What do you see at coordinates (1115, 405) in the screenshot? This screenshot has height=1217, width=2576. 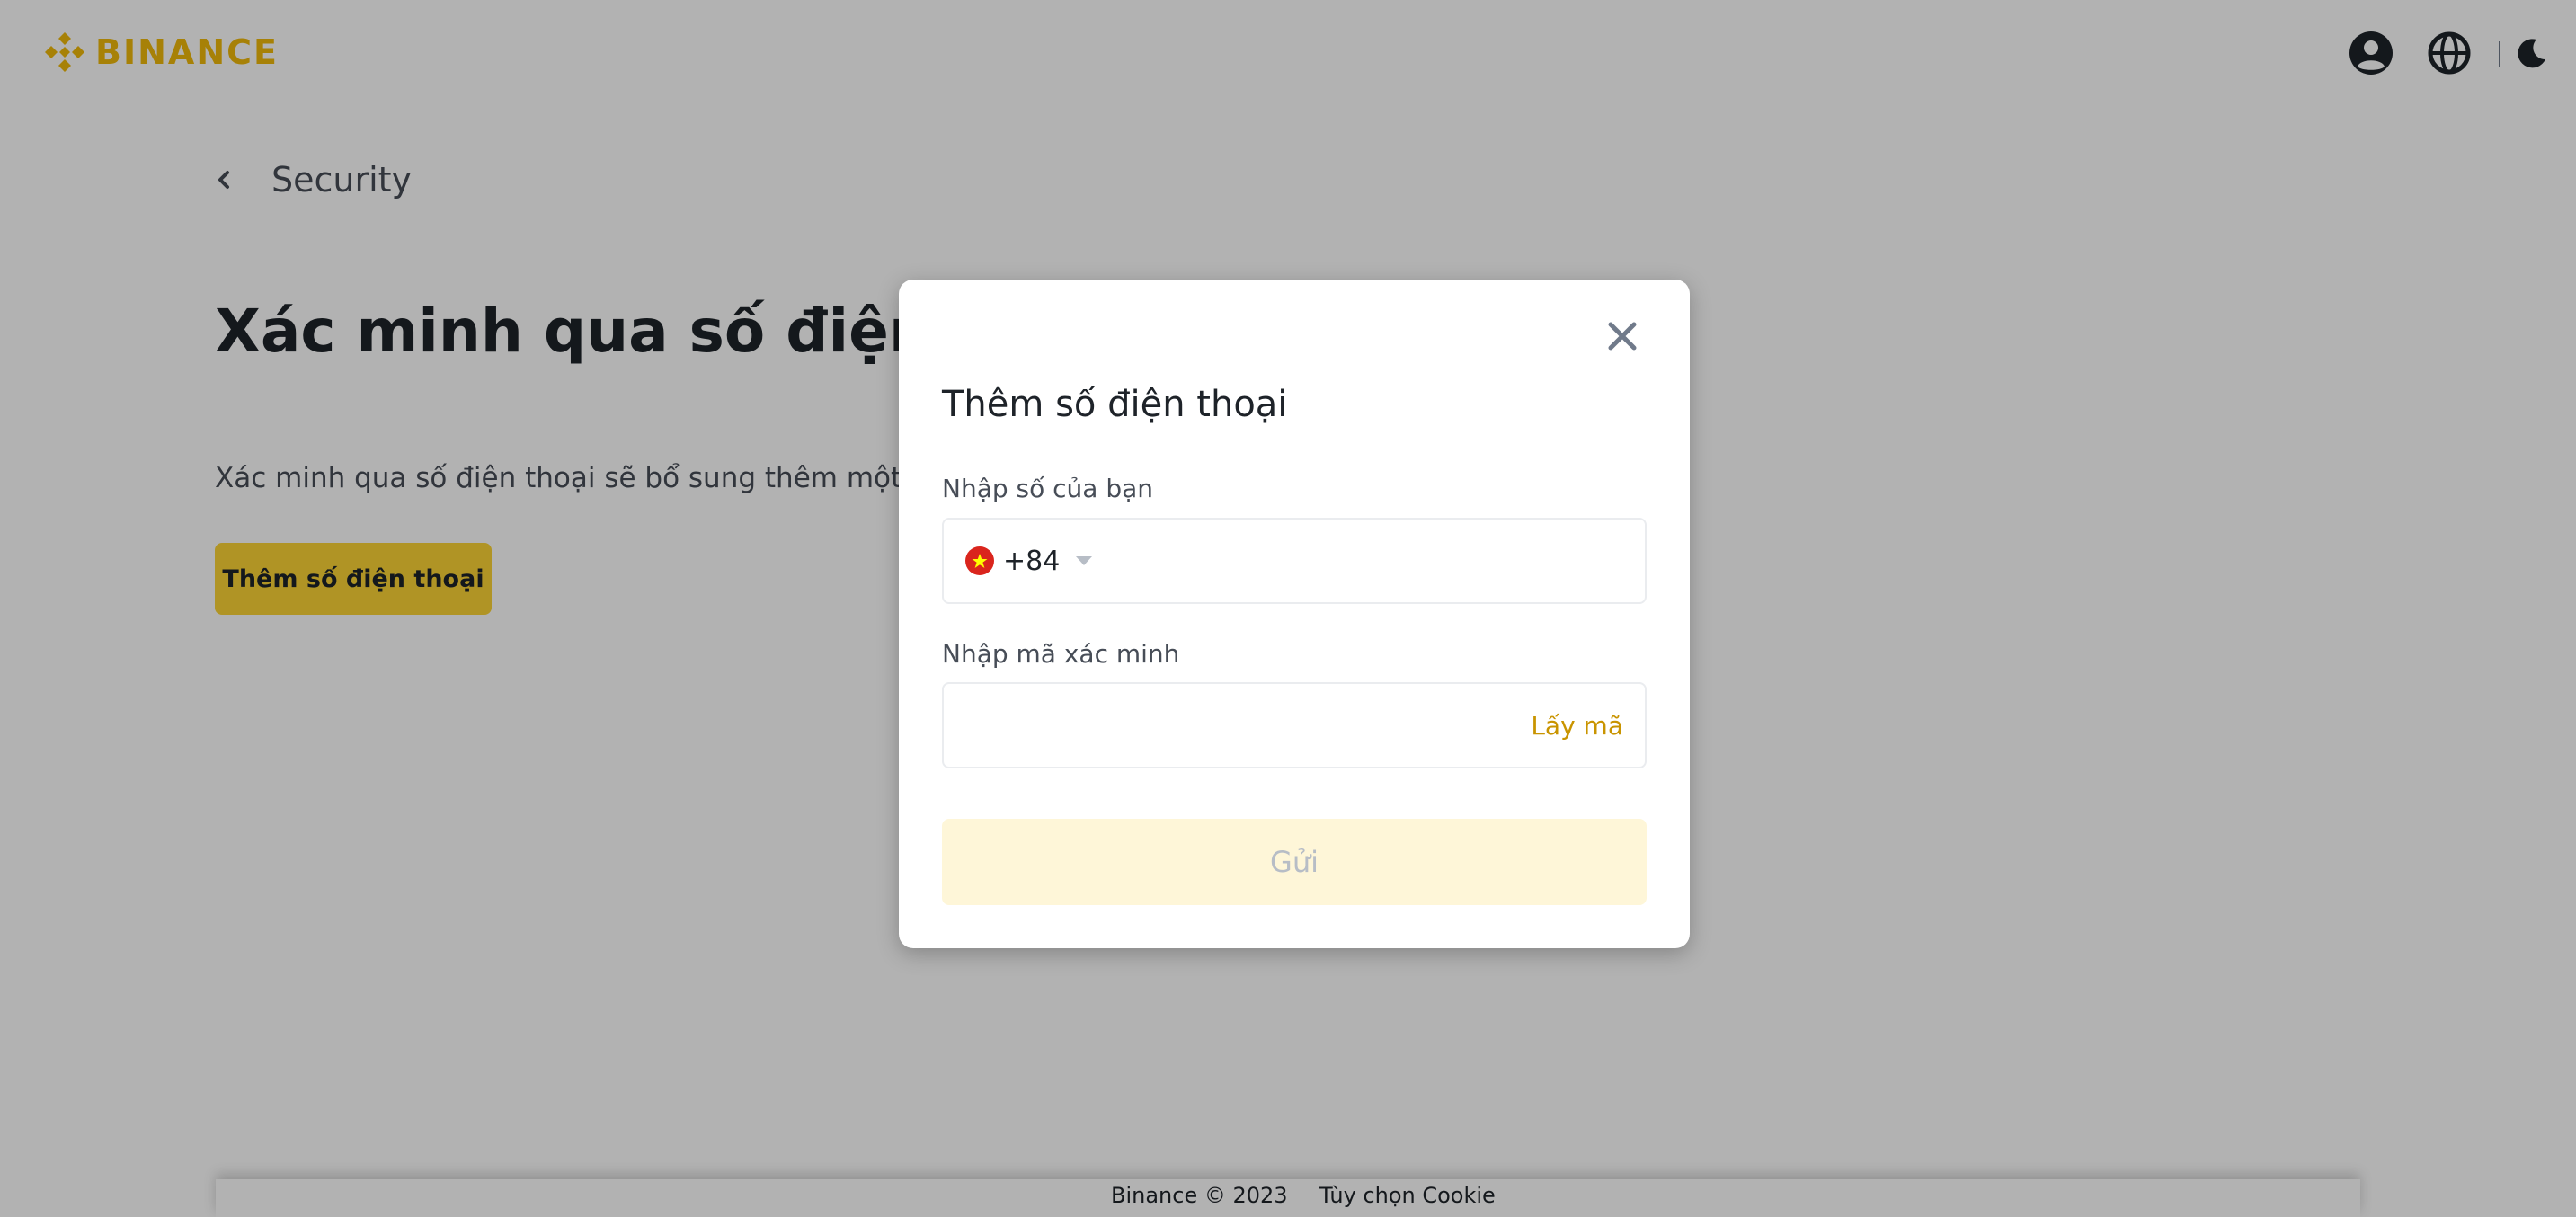 I see `modal-title: Thêm số điện thoại` at bounding box center [1115, 405].